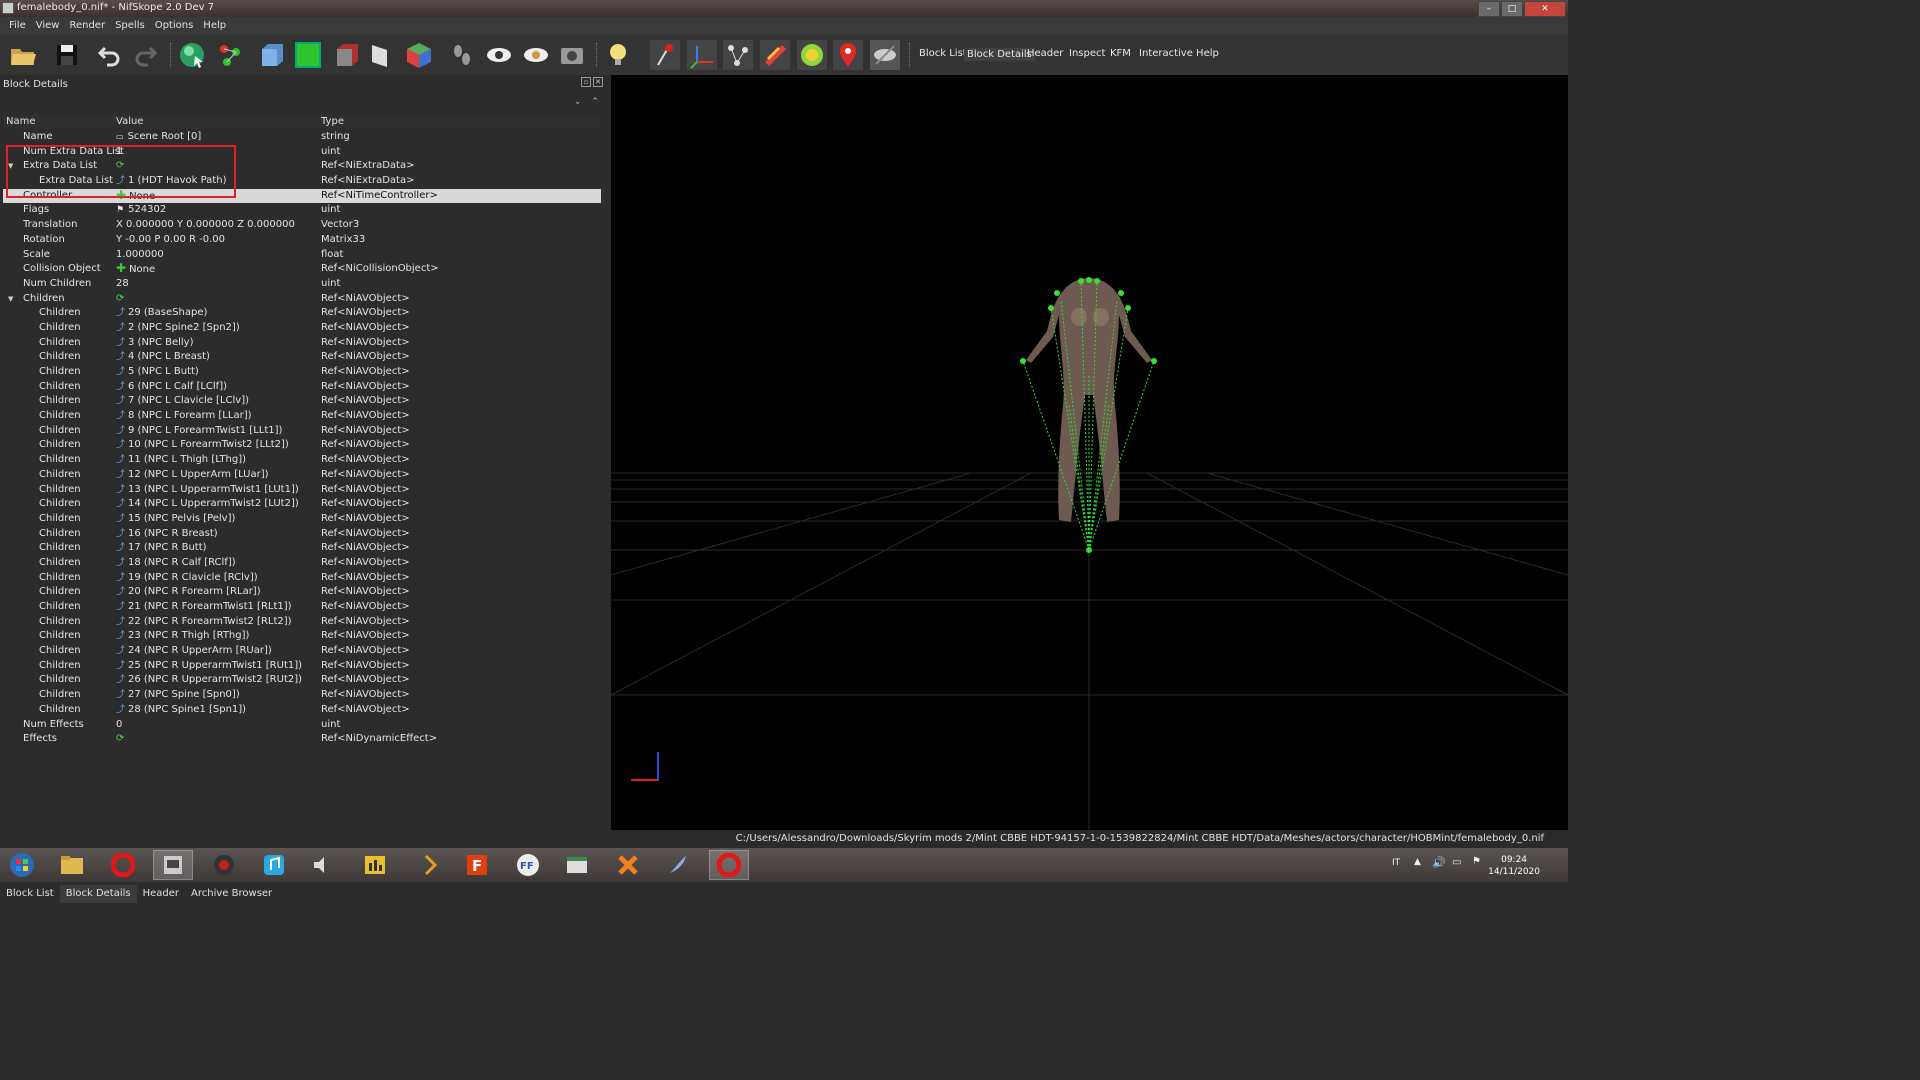 This screenshot has width=1920, height=1080. What do you see at coordinates (302, 313) in the screenshot?
I see `tree-row: Children ⤴ 29 (BaseShape) Ref<NiAVObject>` at bounding box center [302, 313].